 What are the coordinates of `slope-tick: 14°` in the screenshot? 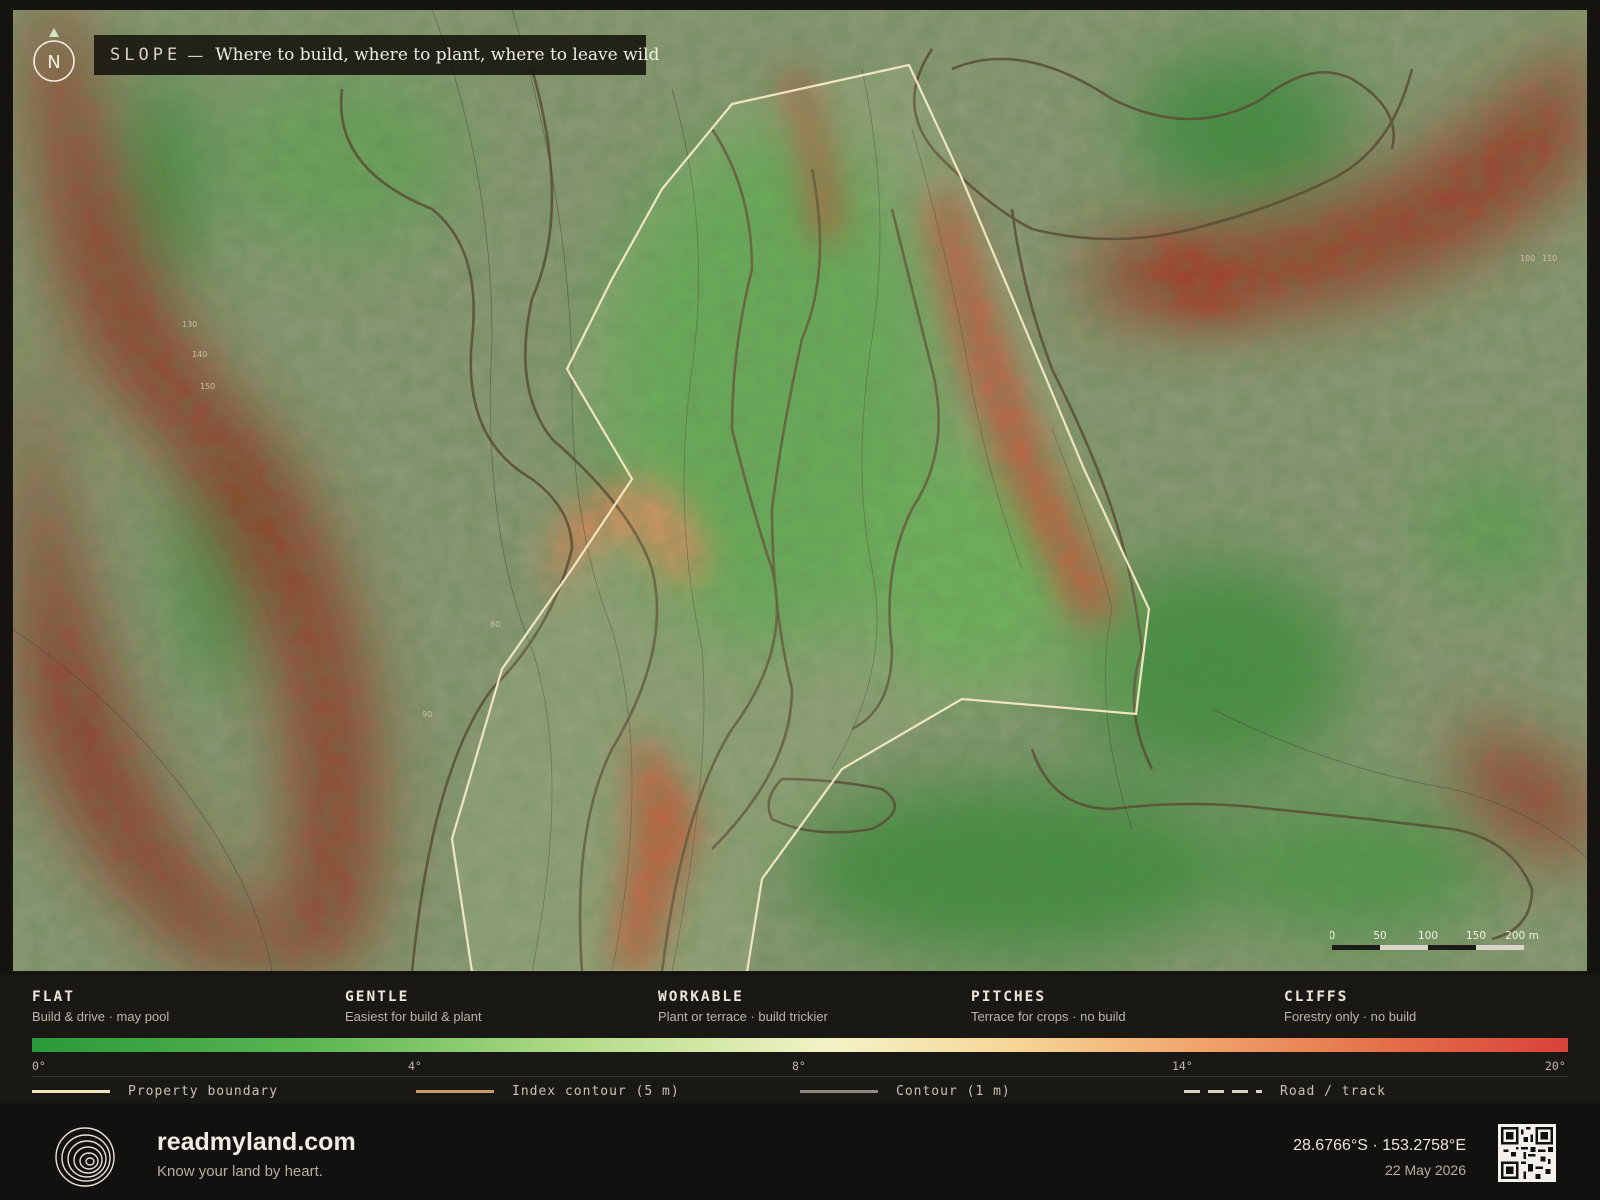 It's located at (1182, 1066).